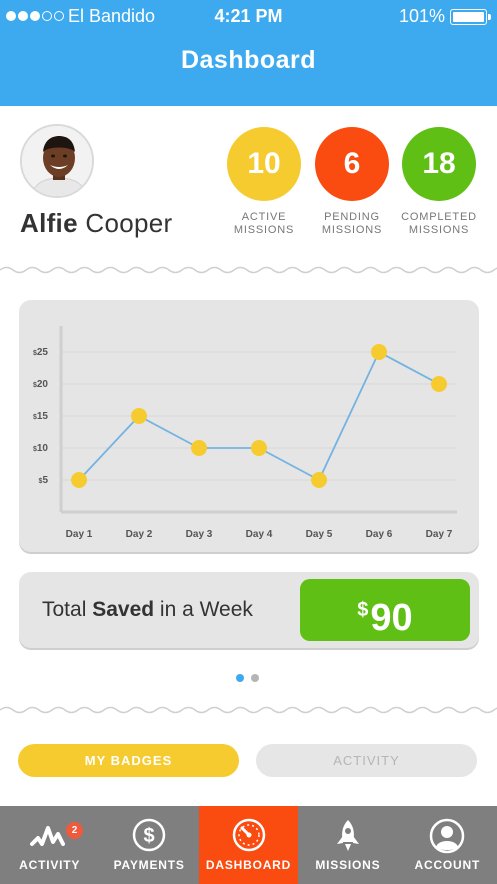 The width and height of the screenshot is (497, 884). Describe the element at coordinates (79, 534) in the screenshot. I see `x-tick-label: Day 1` at that location.